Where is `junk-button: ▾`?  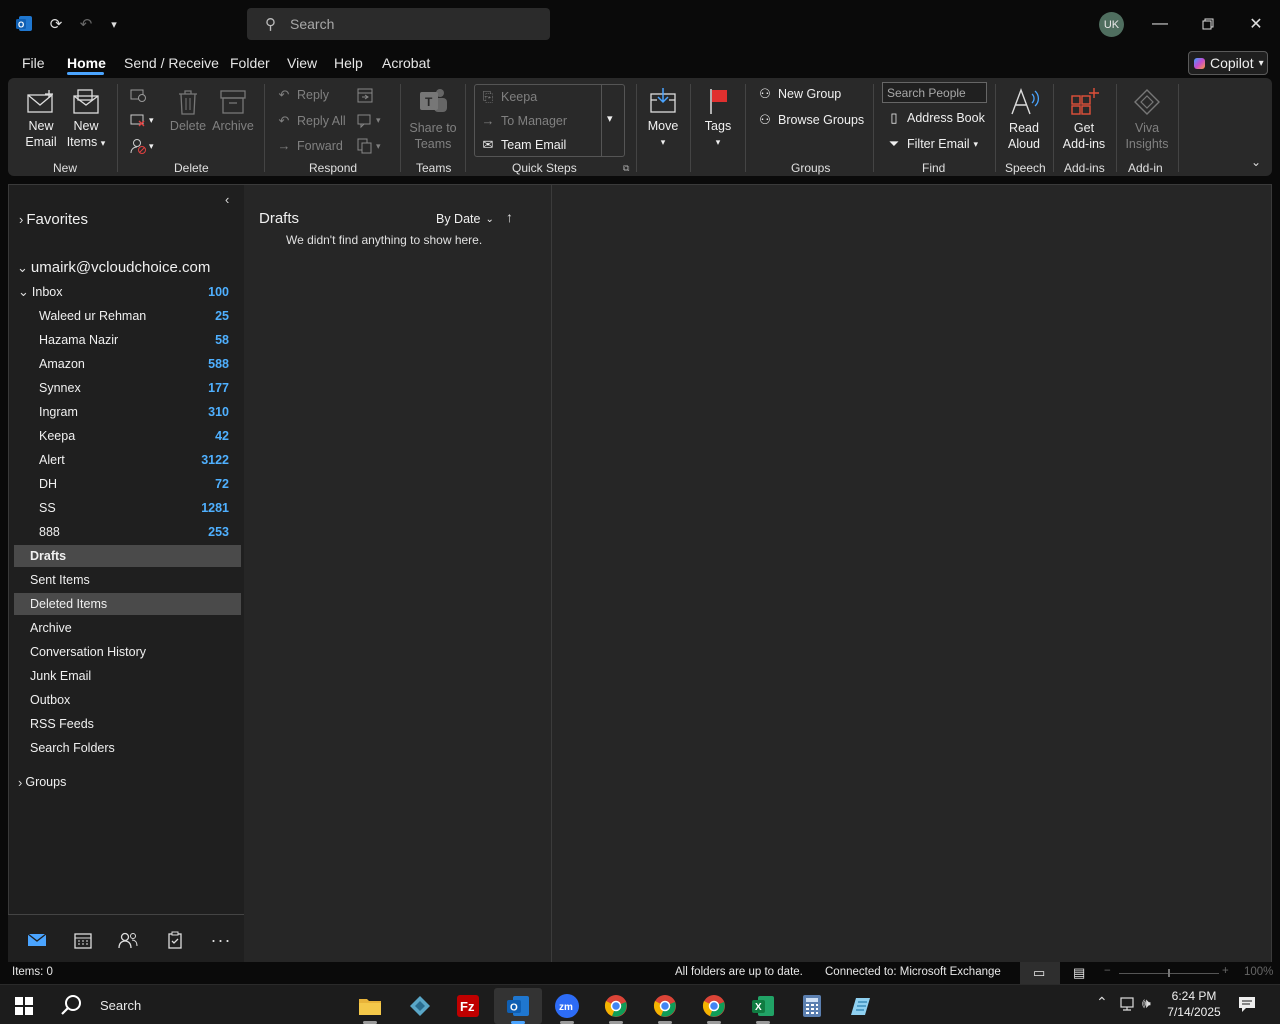 junk-button: ▾ is located at coordinates (141, 146).